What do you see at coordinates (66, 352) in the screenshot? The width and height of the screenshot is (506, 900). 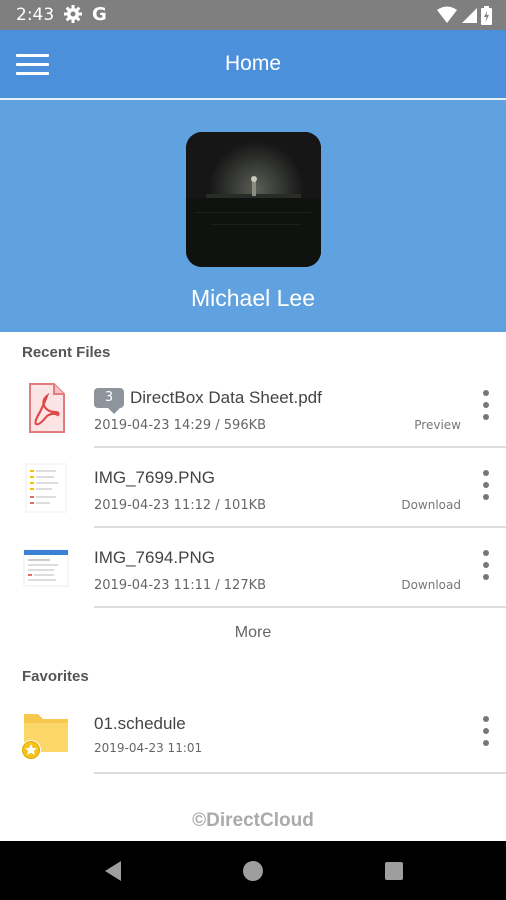 I see `recent-files-heading: Recent Files` at bounding box center [66, 352].